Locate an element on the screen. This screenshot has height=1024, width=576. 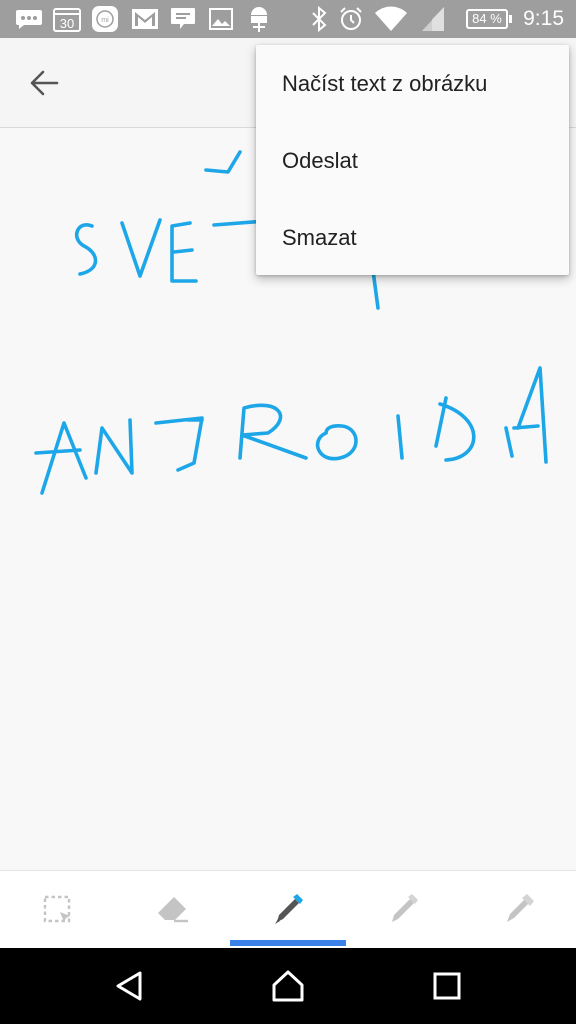
home-icon is located at coordinates (288, 986).